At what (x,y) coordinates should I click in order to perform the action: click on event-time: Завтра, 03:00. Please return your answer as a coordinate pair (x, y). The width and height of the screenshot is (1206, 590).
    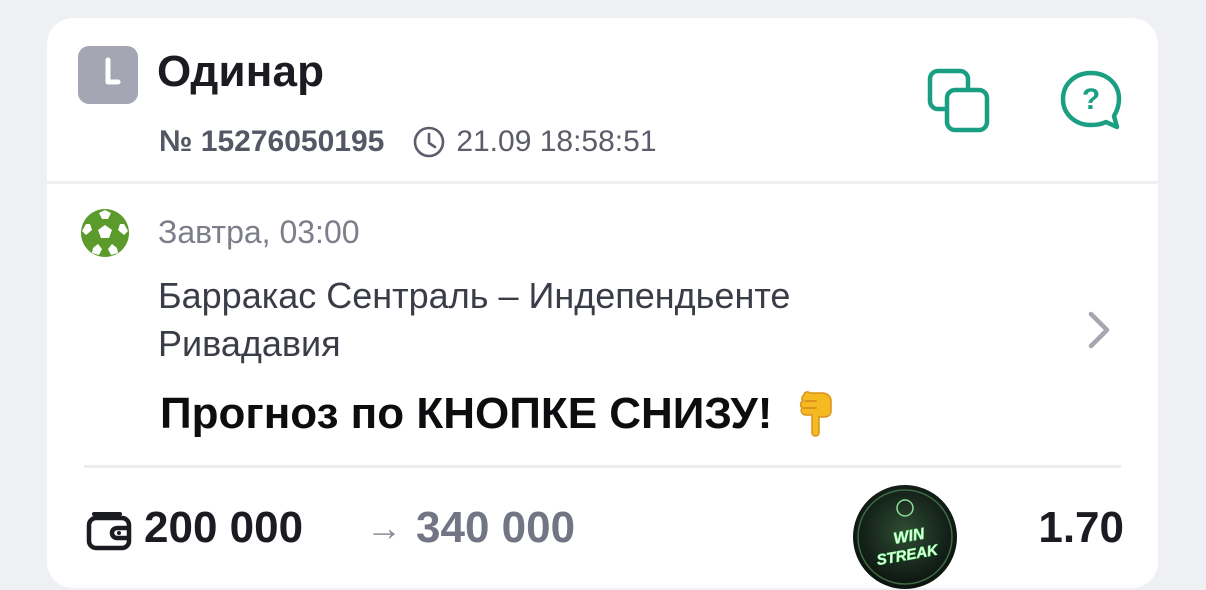
    Looking at the image, I should click on (259, 232).